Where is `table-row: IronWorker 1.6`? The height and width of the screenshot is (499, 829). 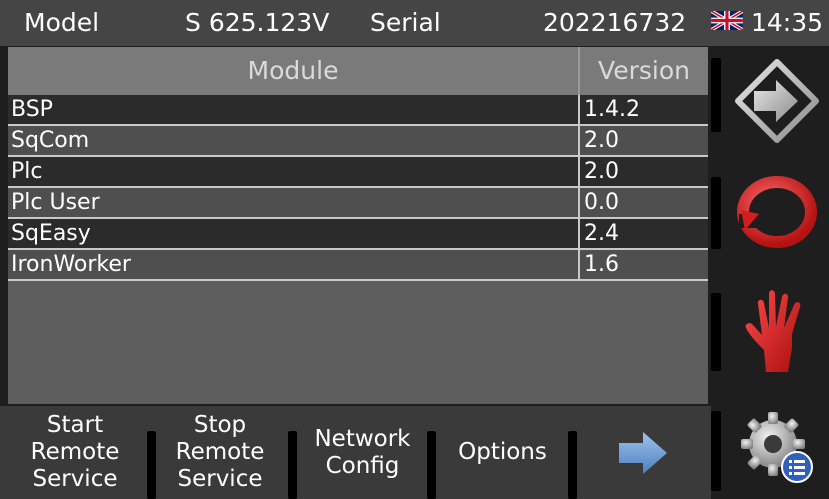
table-row: IronWorker 1.6 is located at coordinates (358, 265).